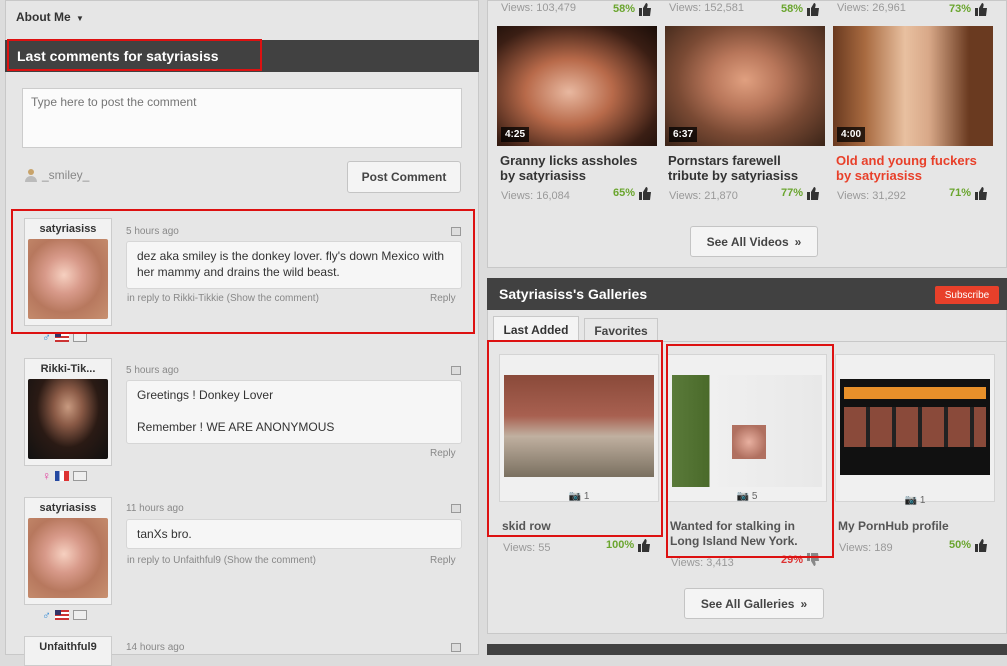 The image size is (1007, 666). What do you see at coordinates (967, 295) in the screenshot?
I see `subscribe-button: Subscribe` at bounding box center [967, 295].